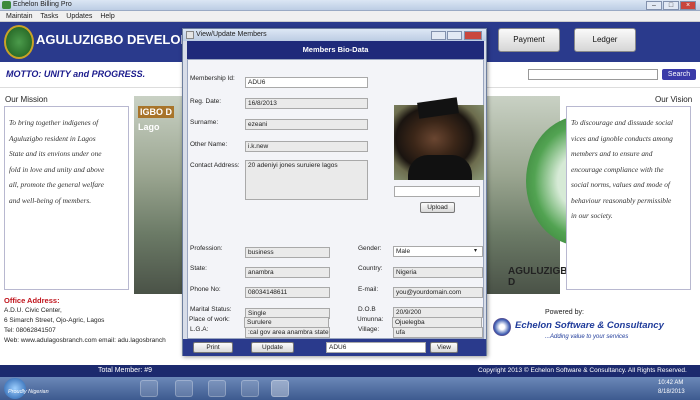 The image size is (700, 400). What do you see at coordinates (306, 146) in the screenshot?
I see `other-name-field: i.k.new` at bounding box center [306, 146].